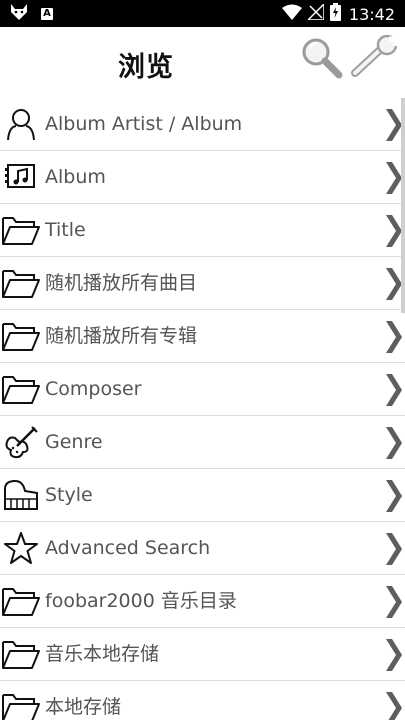  What do you see at coordinates (335, 14) in the screenshot?
I see `battery-charging-icon` at bounding box center [335, 14].